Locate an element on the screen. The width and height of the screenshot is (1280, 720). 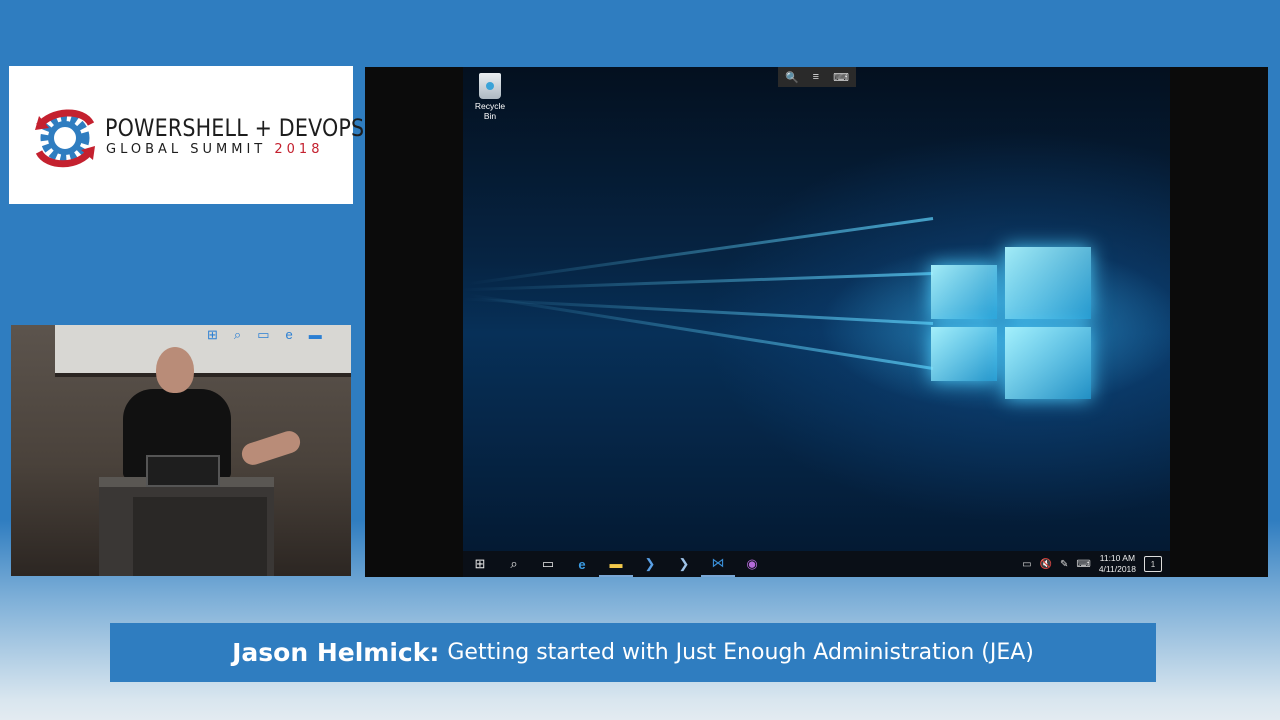
logo-year: 2018 is located at coordinates (299, 149).